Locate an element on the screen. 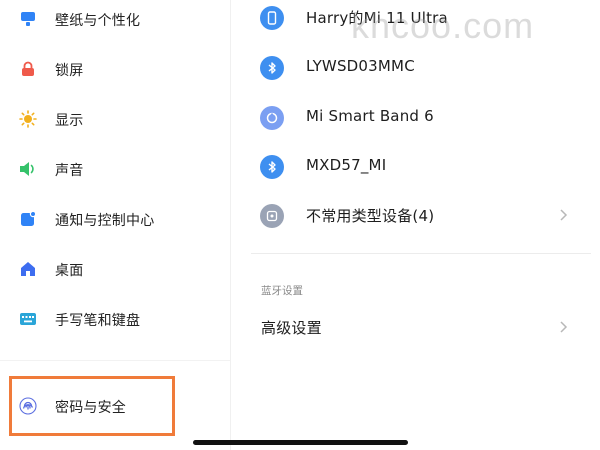 This screenshot has height=450, width=600. uncommon-devices-row: 不常用类型设备(4) is located at coordinates (415, 216).